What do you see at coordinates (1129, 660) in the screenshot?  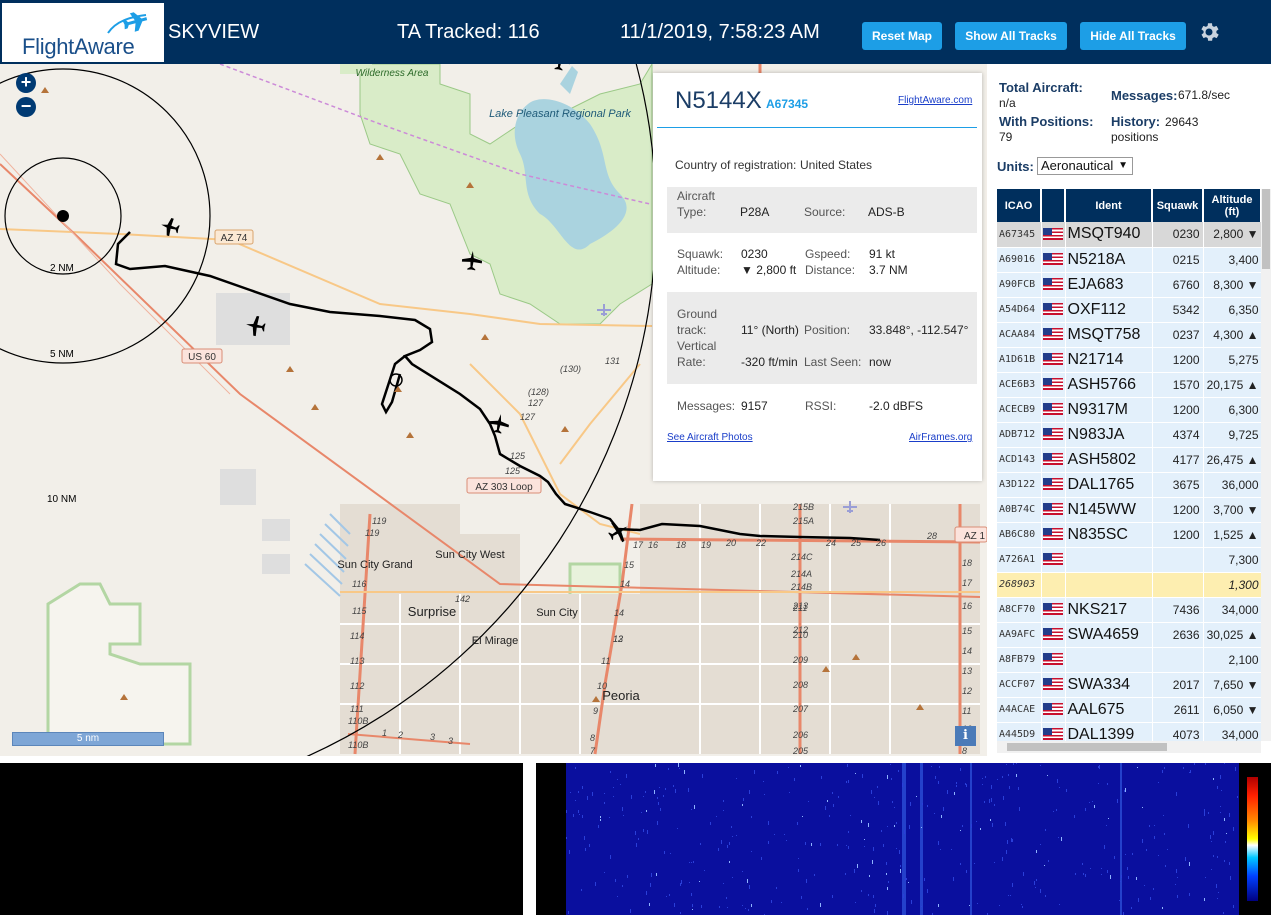 I see `table-row: A8FB79 2,100` at bounding box center [1129, 660].